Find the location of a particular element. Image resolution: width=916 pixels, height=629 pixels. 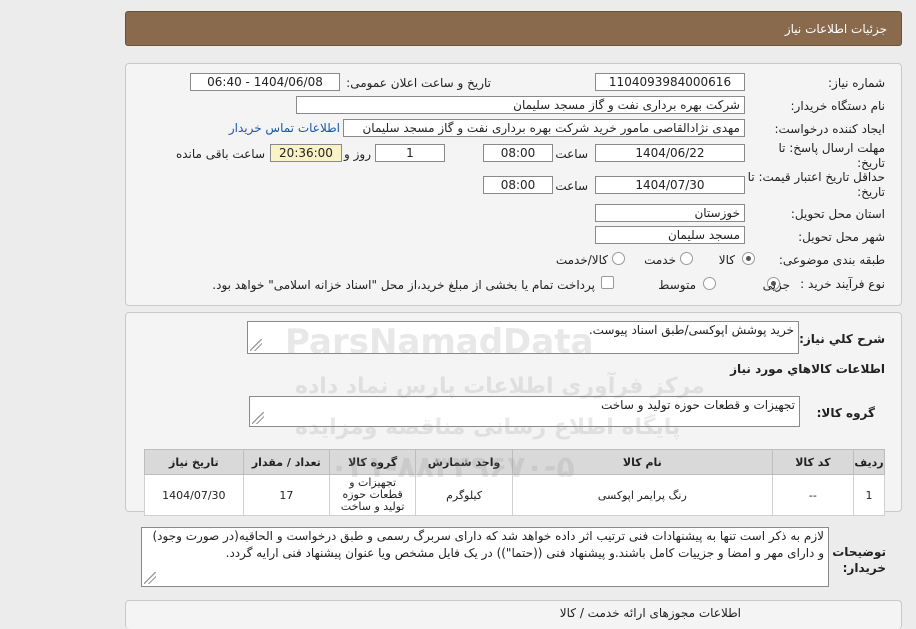

page-title: جزئیات اطلاعات نیاز is located at coordinates (835, 29).